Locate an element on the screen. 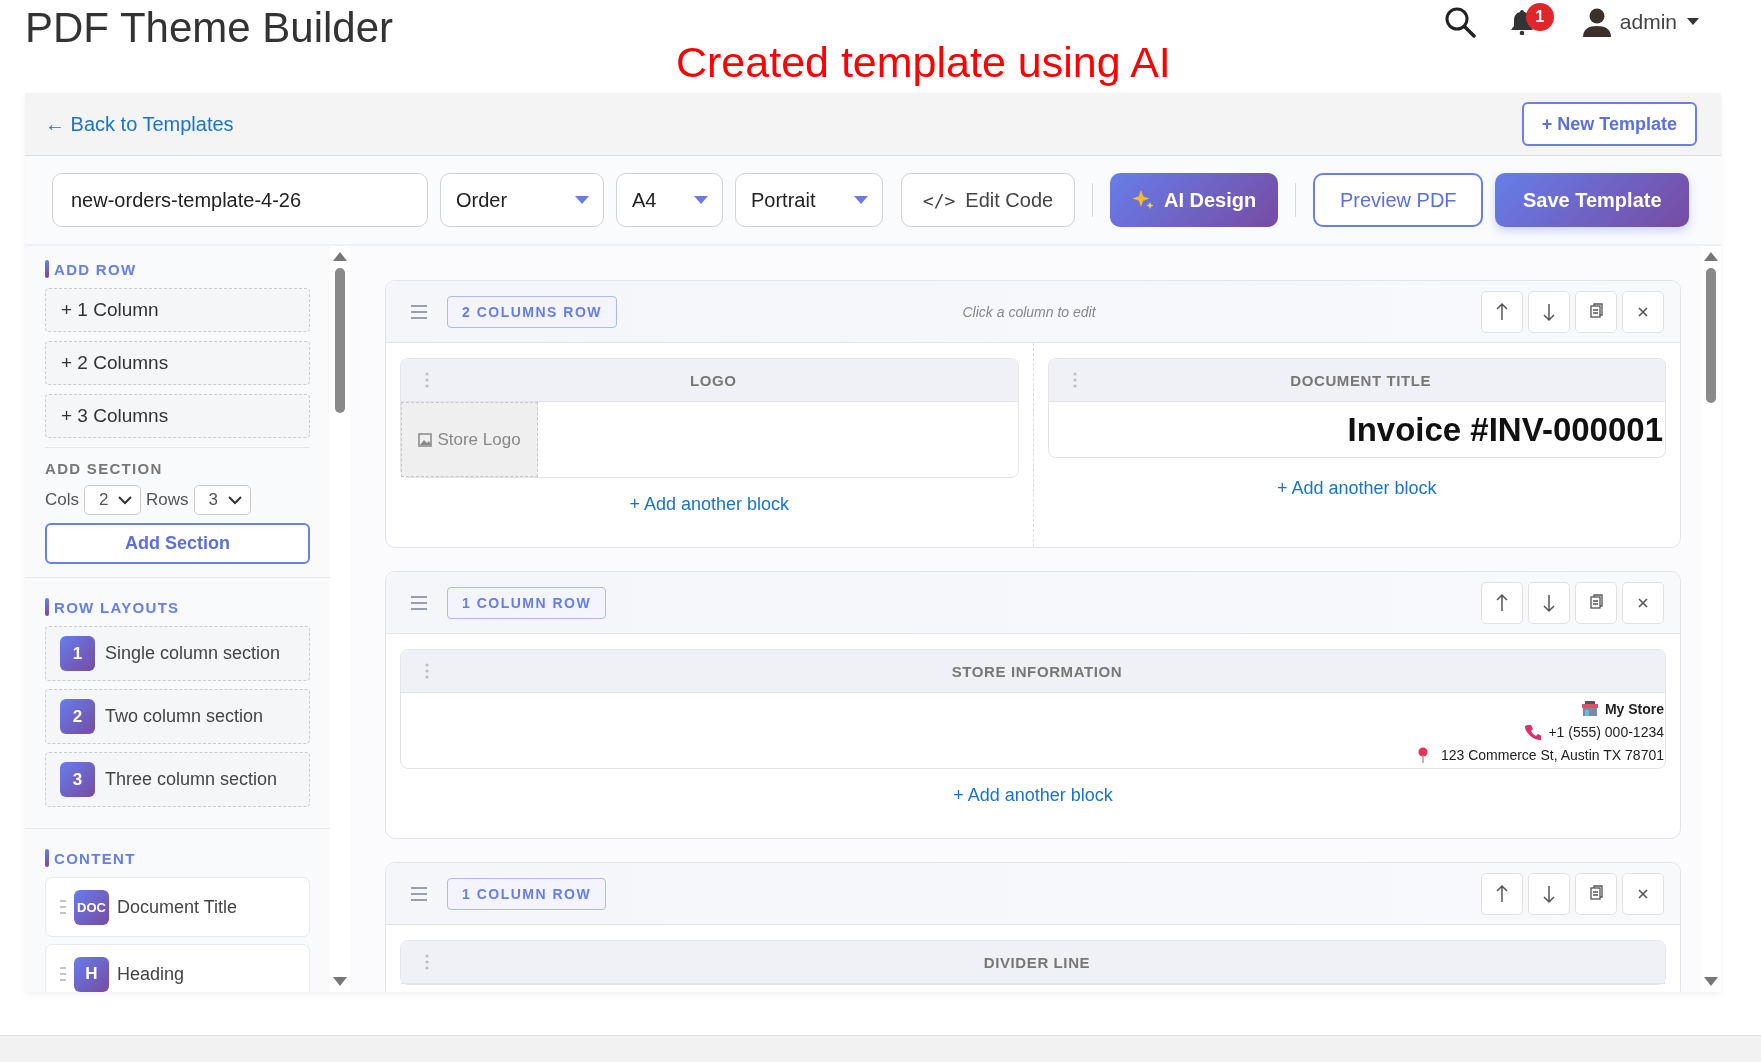 The height and width of the screenshot is (1062, 1761). sparkle-icon is located at coordinates (1143, 200).